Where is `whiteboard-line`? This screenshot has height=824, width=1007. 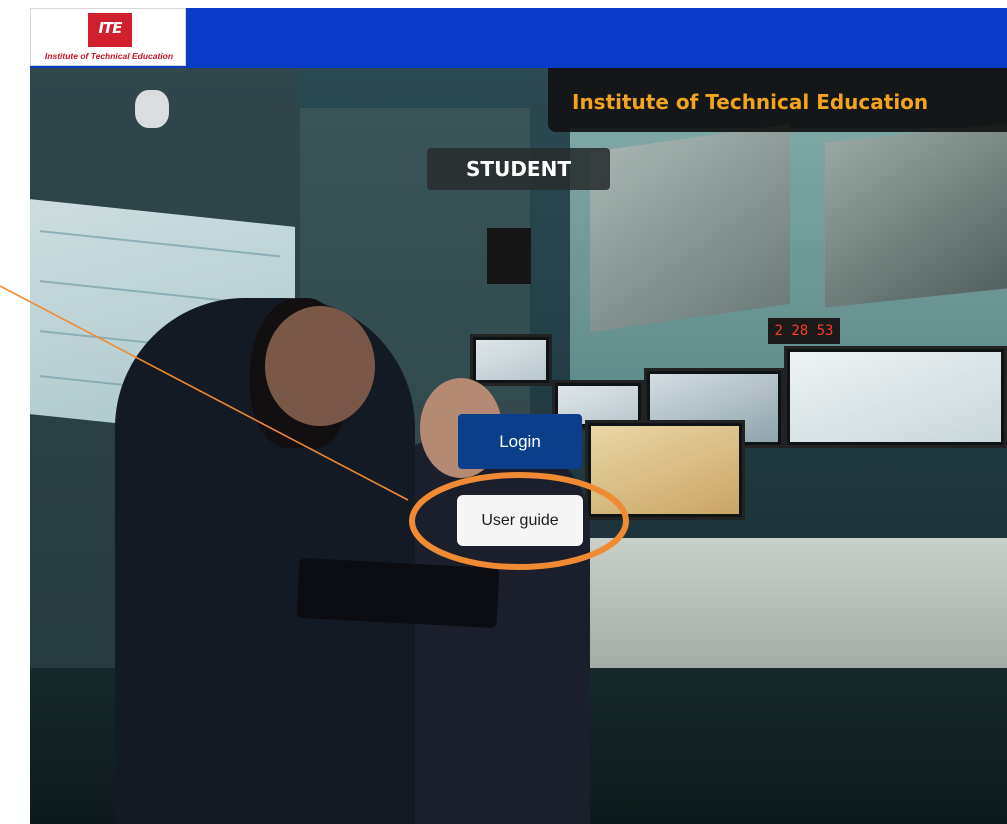
whiteboard-line is located at coordinates (160, 244).